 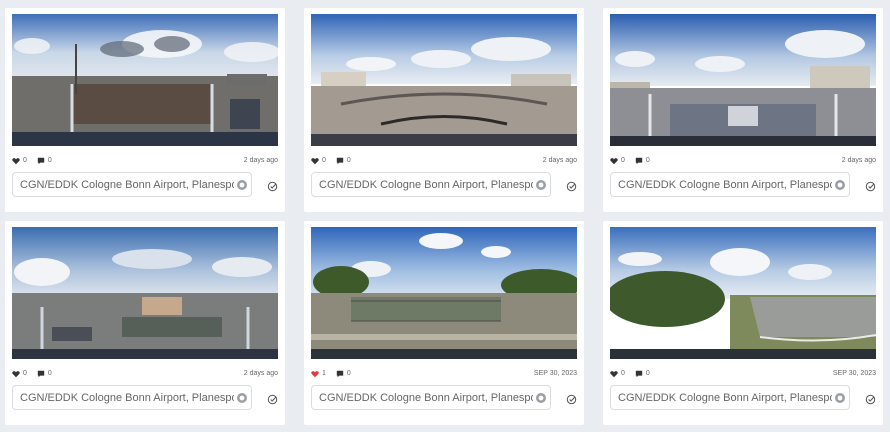 I want to click on card-stats: 0 0 SEP 30, 2023, so click(x=743, y=374).